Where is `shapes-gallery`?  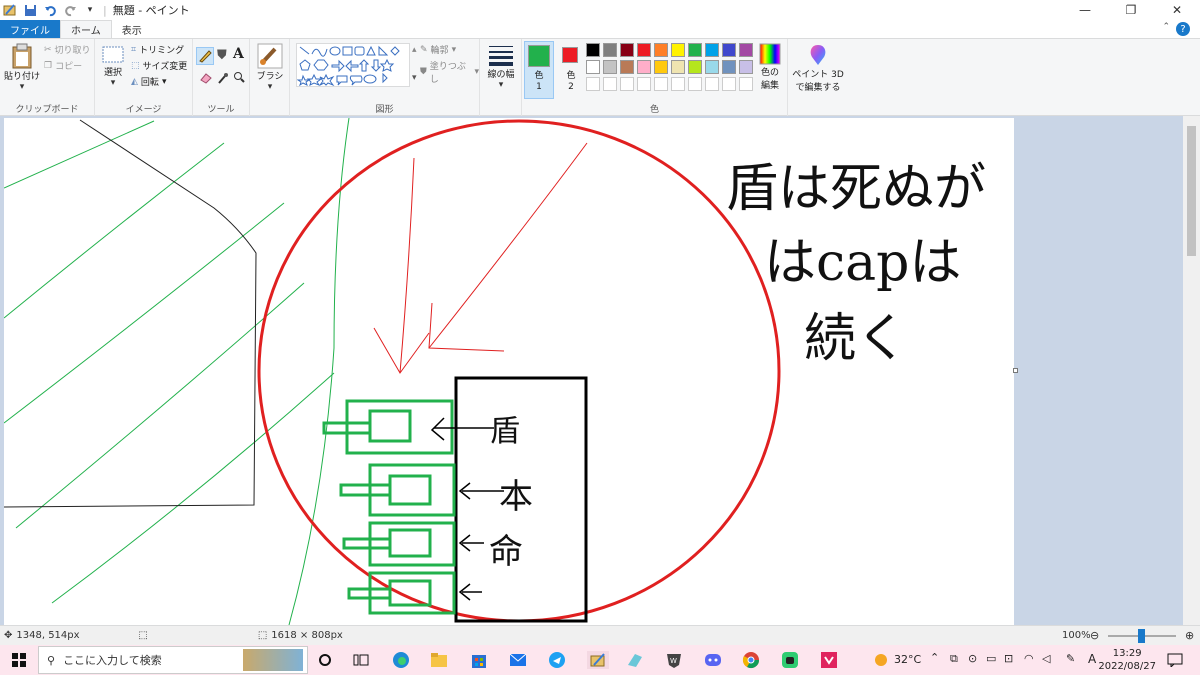 shapes-gallery is located at coordinates (353, 65).